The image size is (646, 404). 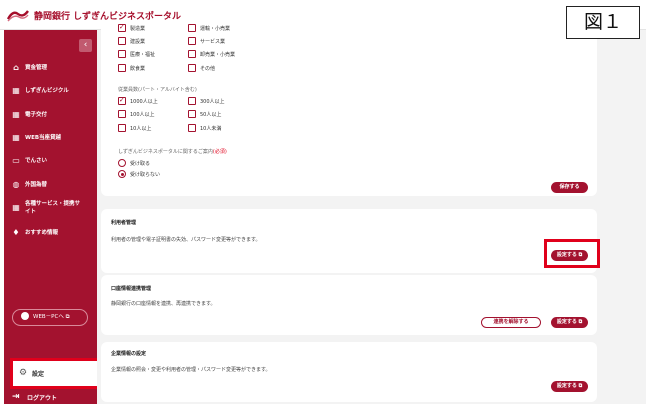 What do you see at coordinates (107, 17) in the screenshot?
I see `portal-title: 静岡銀行 しずぎんビジネスポータル` at bounding box center [107, 17].